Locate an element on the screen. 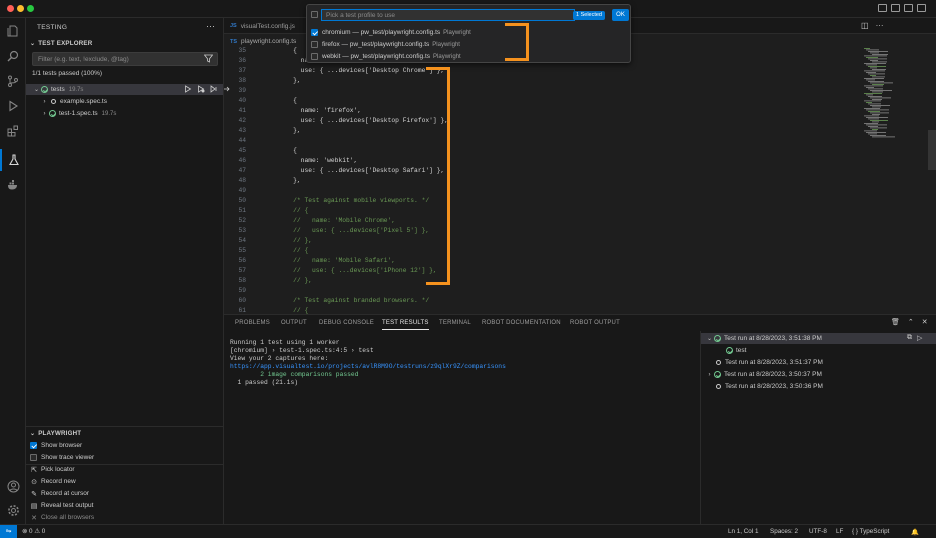 The width and height of the screenshot is (936, 538). tab-visualtest-config: JS visualTest.config.js is located at coordinates (262, 26).